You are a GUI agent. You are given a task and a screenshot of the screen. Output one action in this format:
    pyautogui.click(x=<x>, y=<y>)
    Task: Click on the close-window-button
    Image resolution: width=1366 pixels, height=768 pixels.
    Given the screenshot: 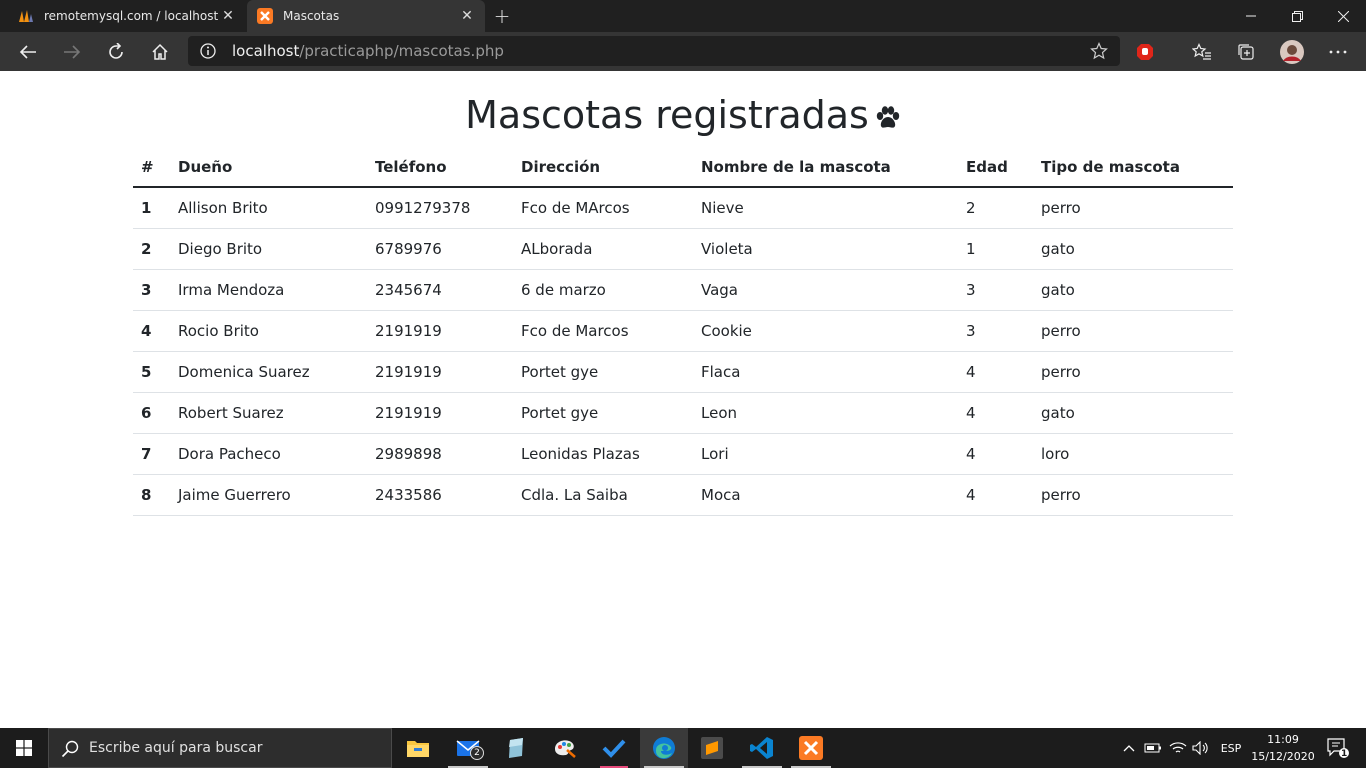 What is the action you would take?
    pyautogui.click(x=1343, y=16)
    